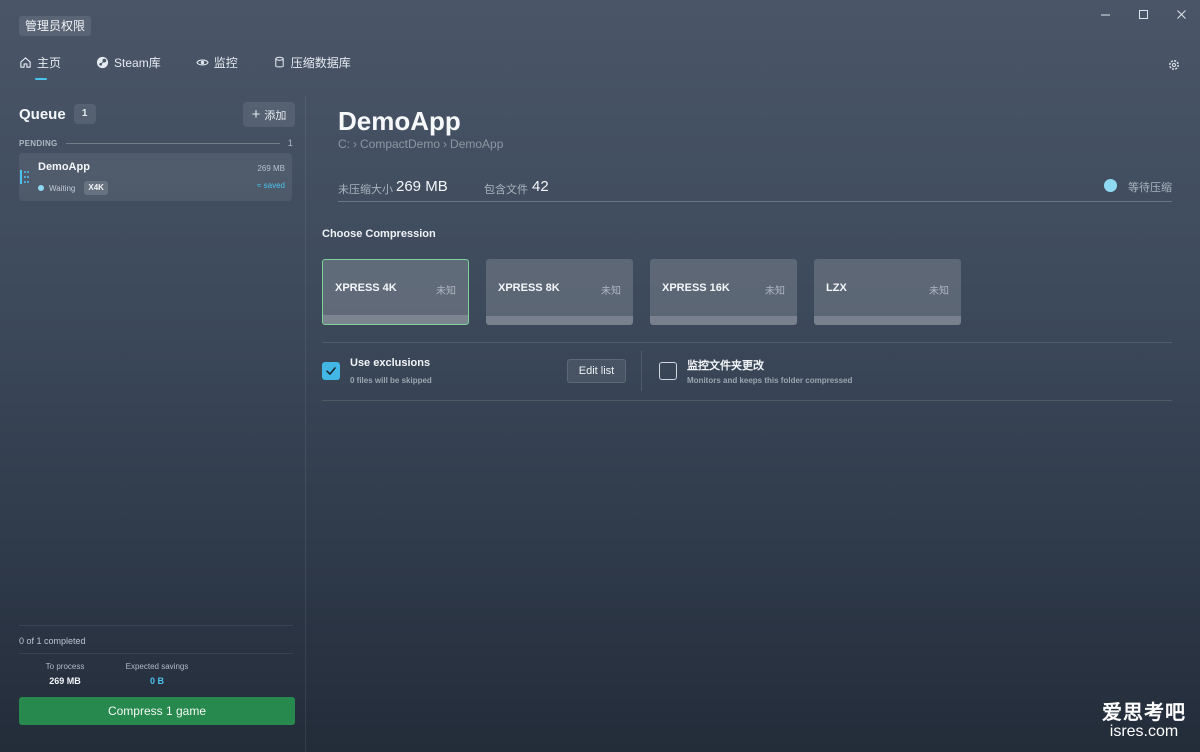 Image resolution: width=1200 pixels, height=752 pixels. I want to click on window-controls, so click(1143, 14).